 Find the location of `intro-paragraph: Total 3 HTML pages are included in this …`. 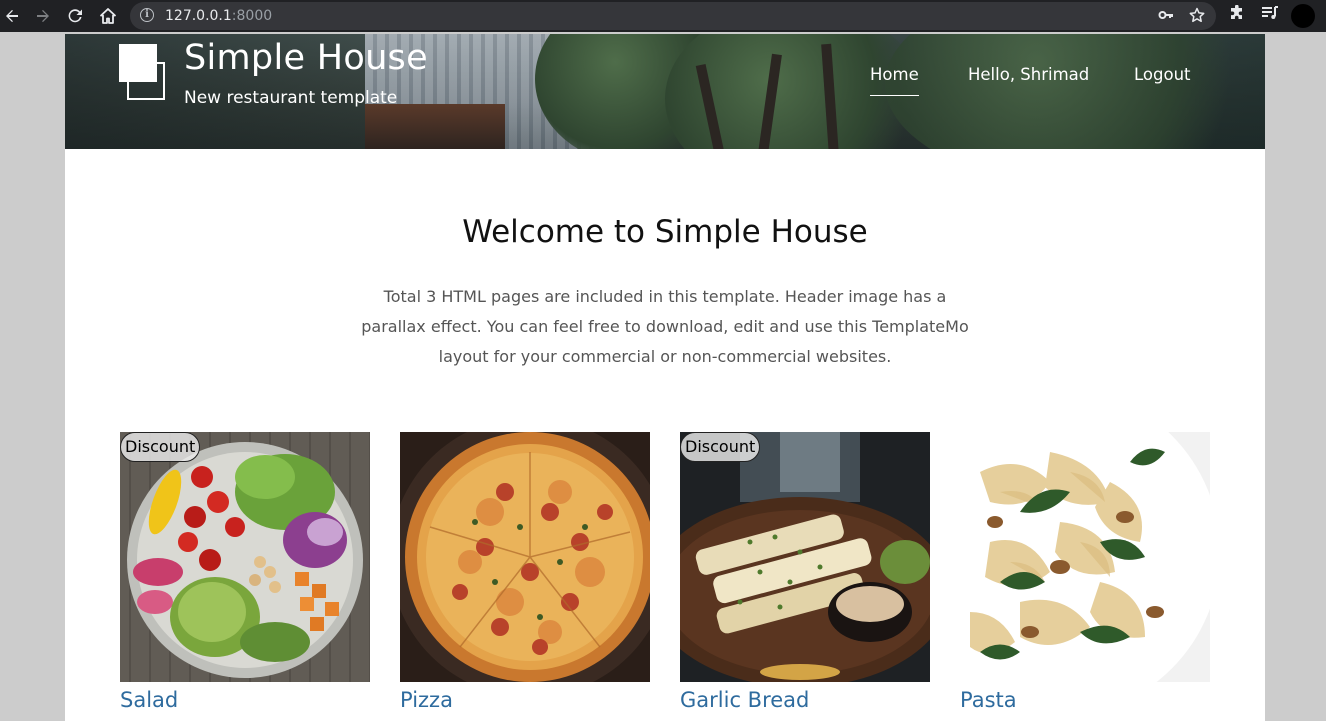

intro-paragraph: Total 3 HTML pages are included in this … is located at coordinates (665, 326).